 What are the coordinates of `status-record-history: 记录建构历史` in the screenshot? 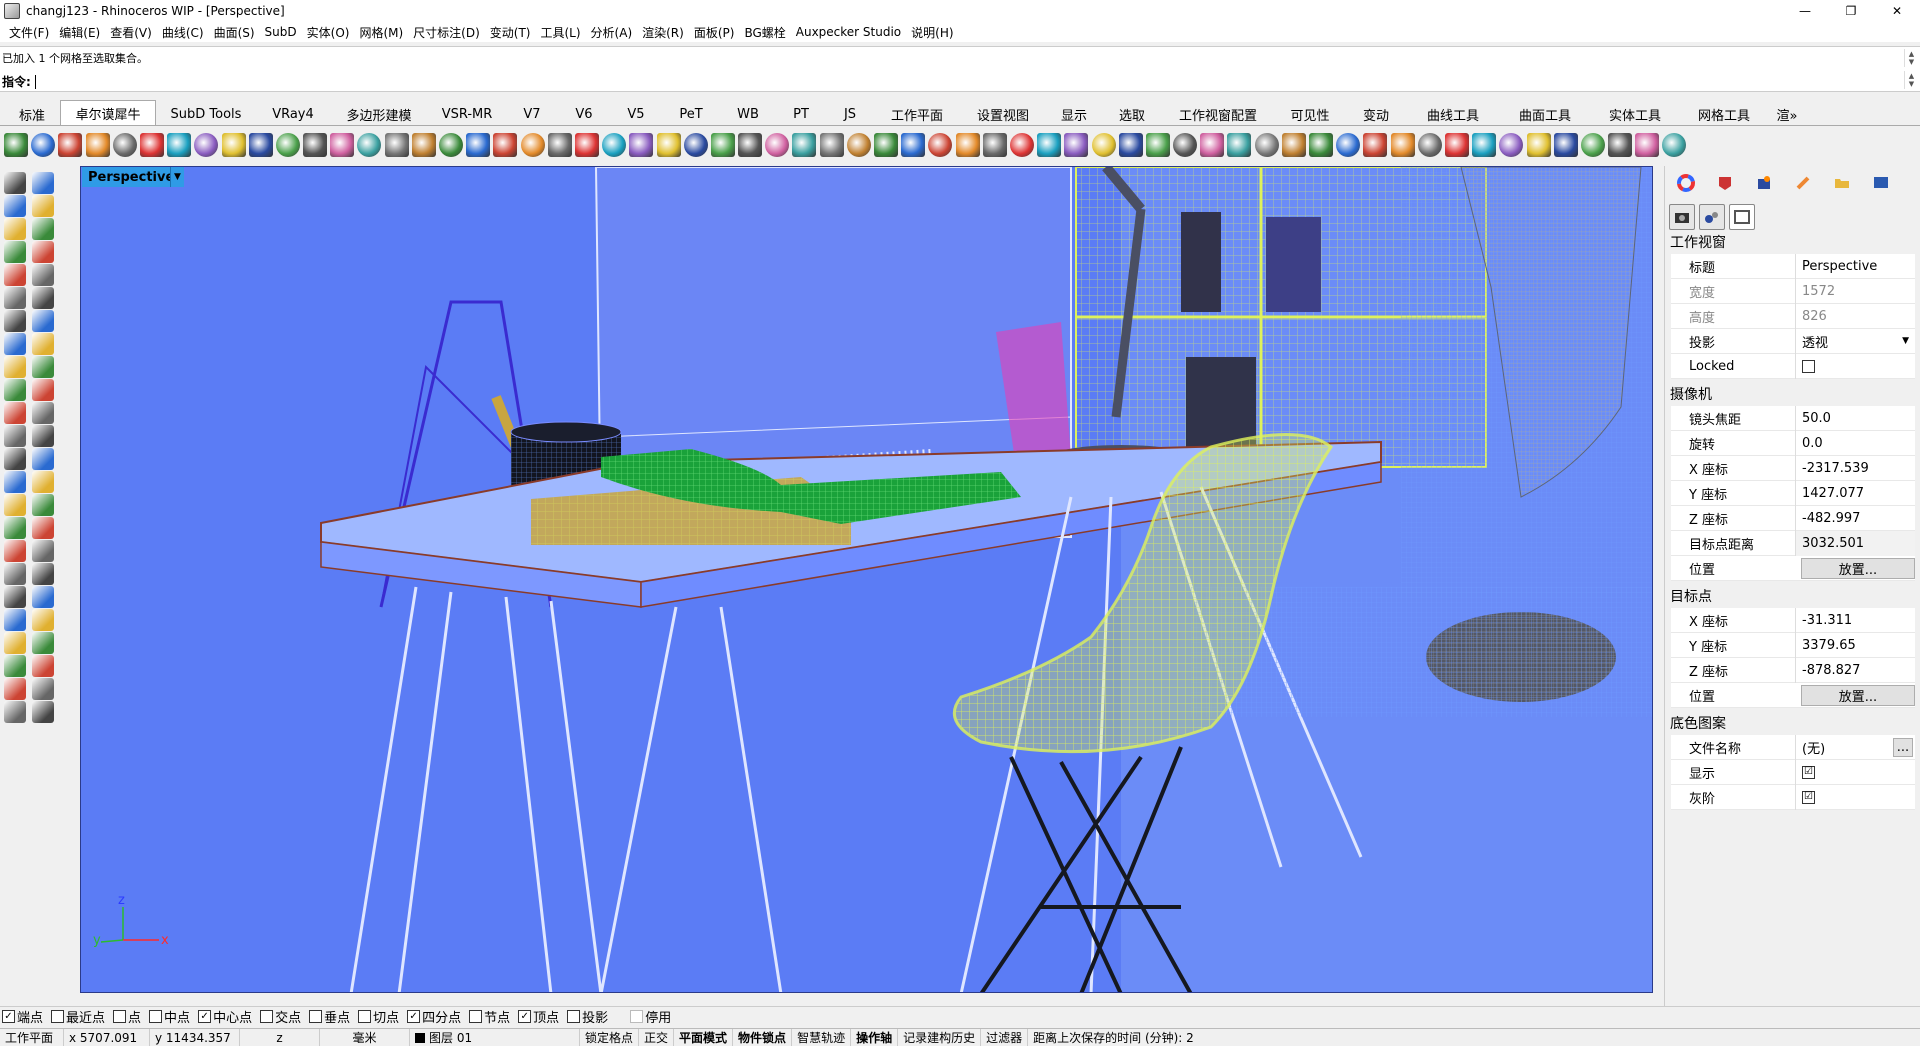 It's located at (940, 1037).